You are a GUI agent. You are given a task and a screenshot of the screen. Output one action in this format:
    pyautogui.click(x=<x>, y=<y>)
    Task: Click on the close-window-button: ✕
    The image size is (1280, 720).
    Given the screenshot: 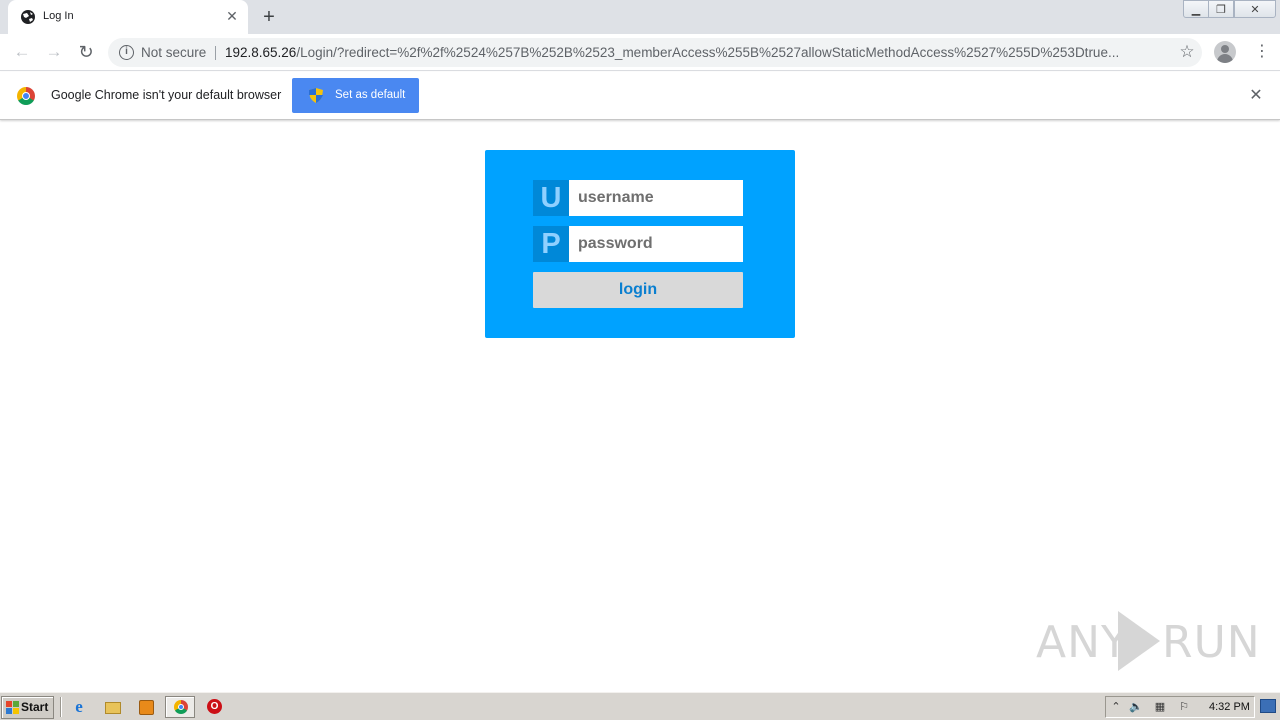 What is the action you would take?
    pyautogui.click(x=1255, y=9)
    